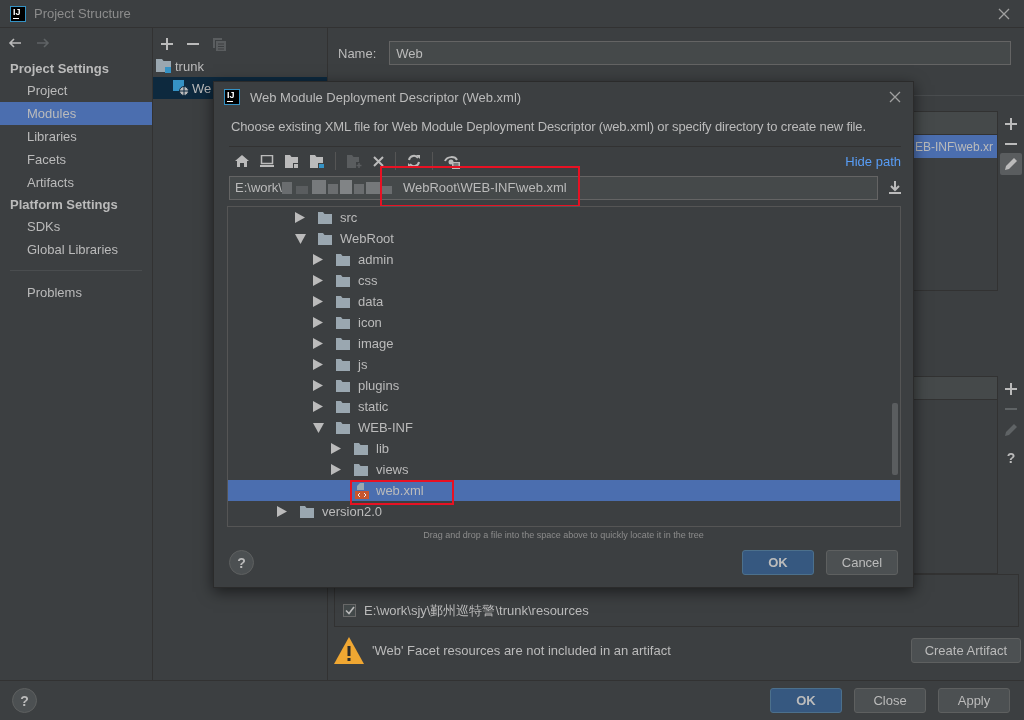 This screenshot has width=1024, height=720. Describe the element at coordinates (202, 88) in the screenshot. I see `module-label: We` at that location.